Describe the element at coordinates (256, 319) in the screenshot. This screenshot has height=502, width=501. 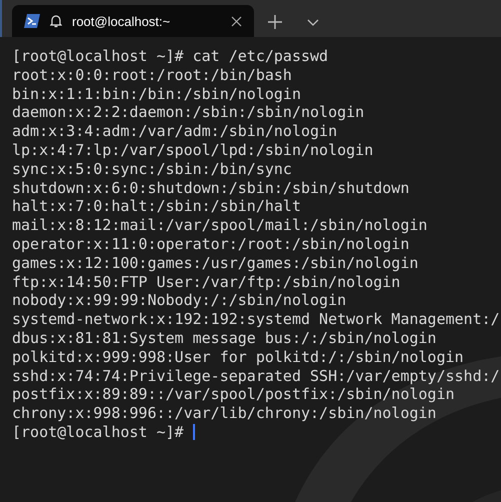
I see `terminal-line: systemd-network:x:192:192:systemd Network Management:/` at that location.